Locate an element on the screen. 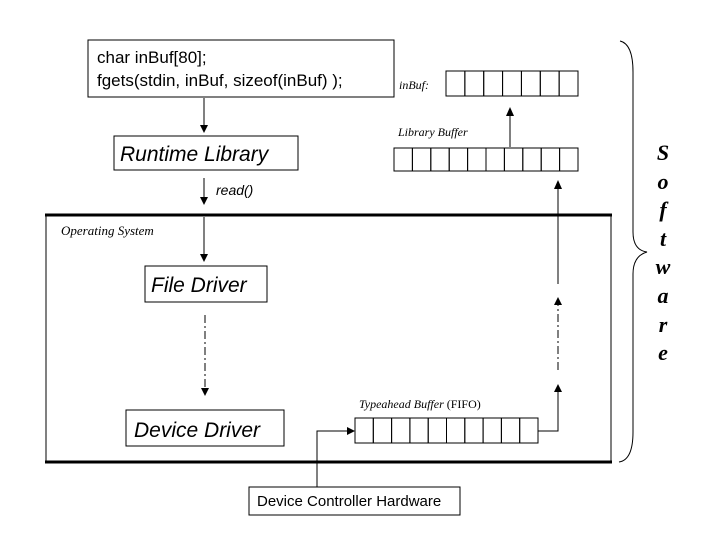 This screenshot has width=720, height=540. library-buffer is located at coordinates (486, 159).